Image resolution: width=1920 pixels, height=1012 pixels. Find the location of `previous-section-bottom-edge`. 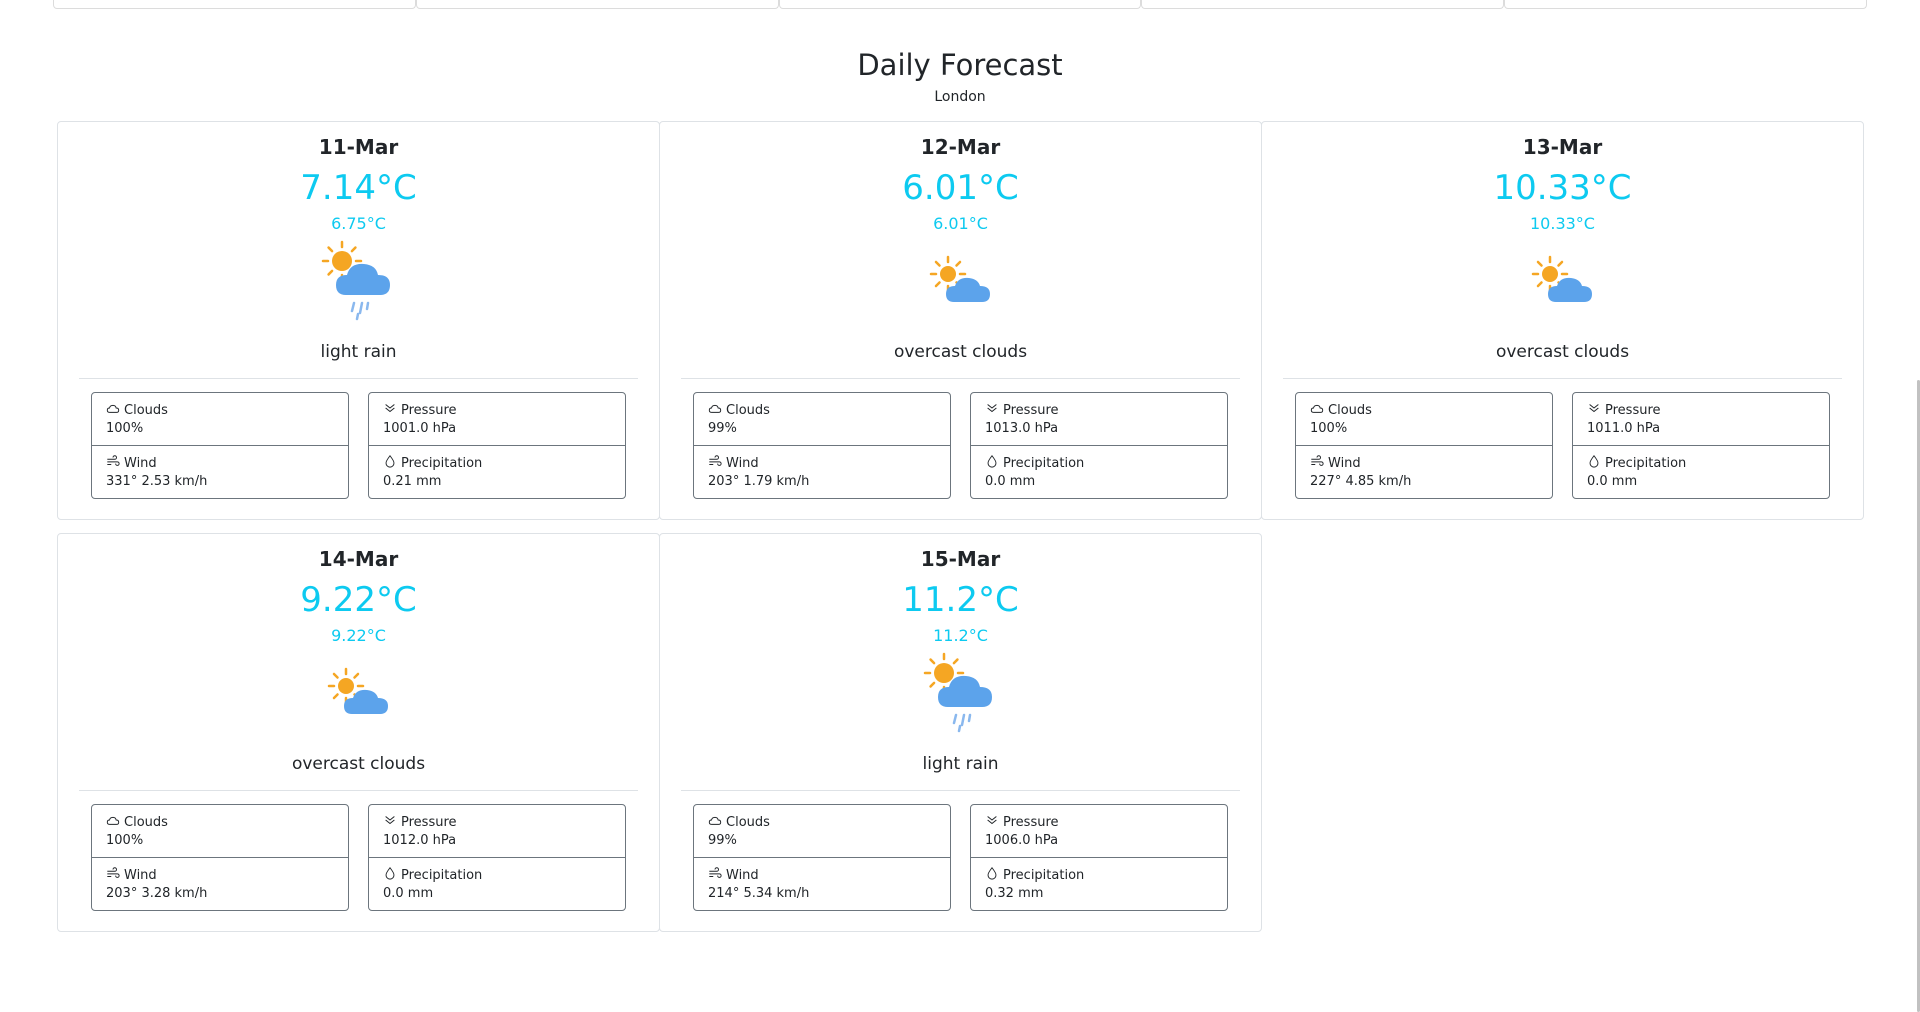

previous-section-bottom-edge is located at coordinates (960, 4).